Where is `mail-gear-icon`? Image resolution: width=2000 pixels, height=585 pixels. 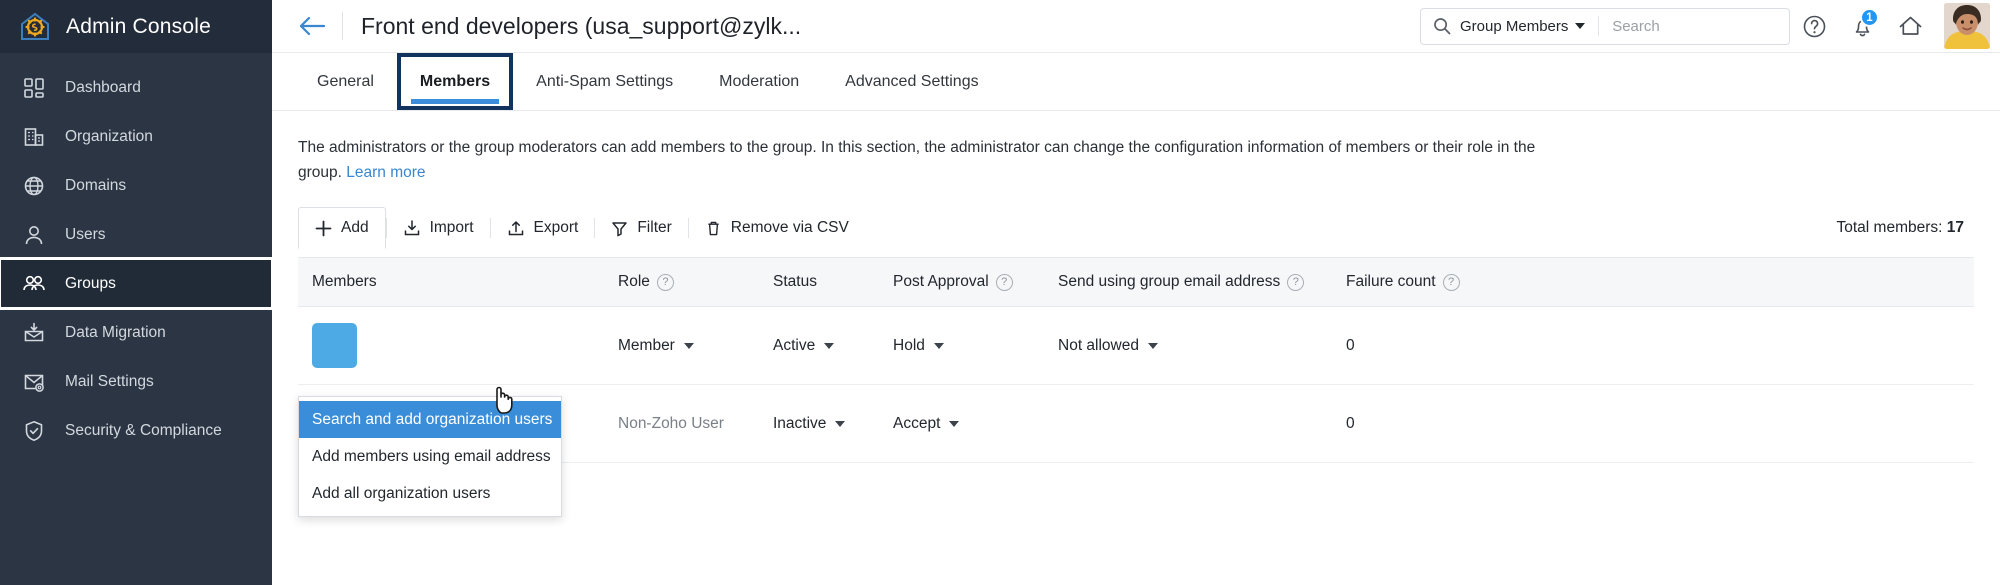 mail-gear-icon is located at coordinates (34, 382).